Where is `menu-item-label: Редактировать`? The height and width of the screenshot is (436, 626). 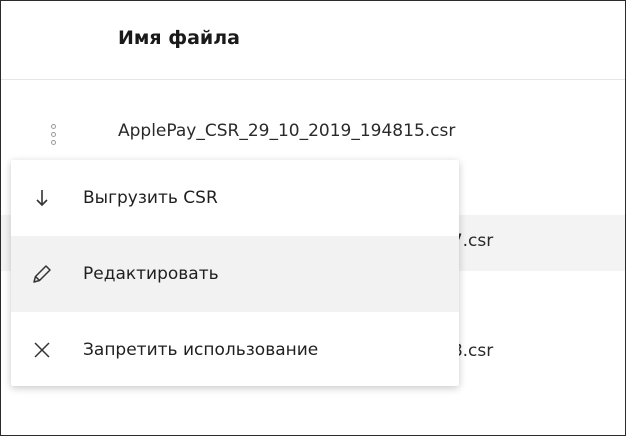
menu-item-label: Редактировать is located at coordinates (151, 274).